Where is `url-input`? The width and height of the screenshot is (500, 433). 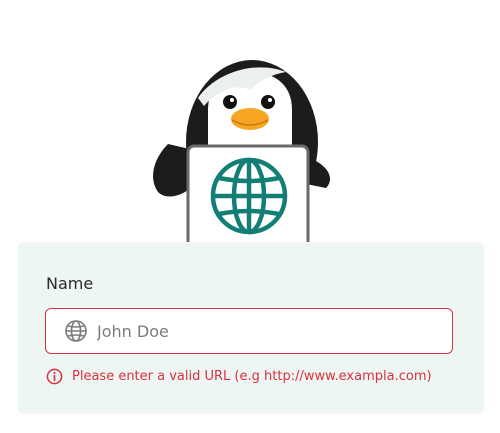
url-input is located at coordinates (257, 331).